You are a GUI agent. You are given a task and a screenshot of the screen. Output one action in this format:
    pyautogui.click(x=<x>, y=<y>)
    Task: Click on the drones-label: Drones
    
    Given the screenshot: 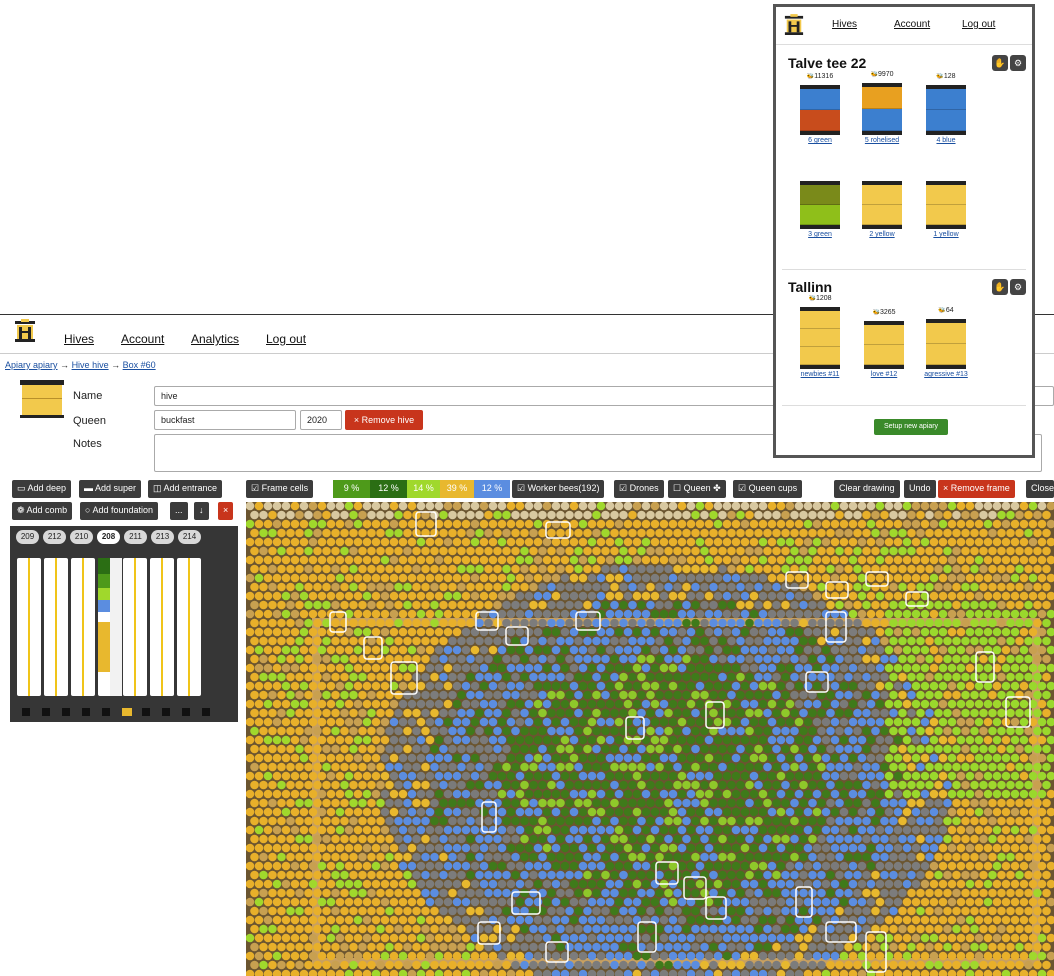 What is the action you would take?
    pyautogui.click(x=644, y=488)
    